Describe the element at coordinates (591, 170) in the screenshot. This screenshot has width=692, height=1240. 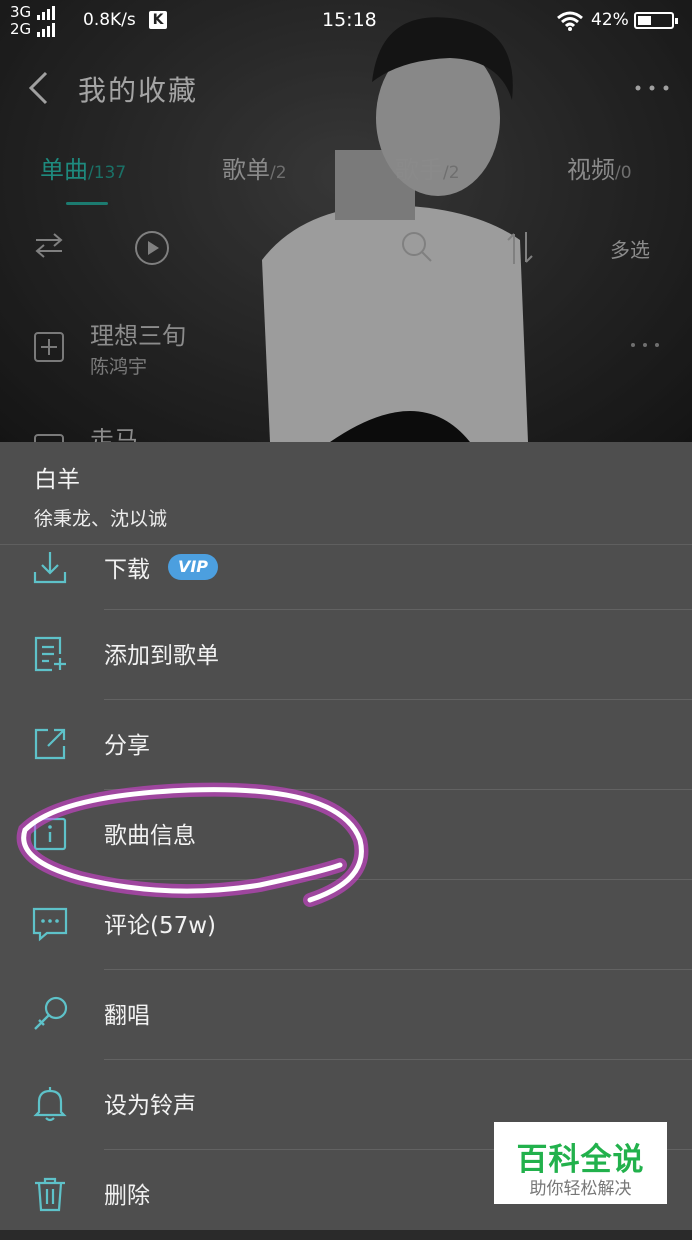
I see `tab-videos-label: 视频` at that location.